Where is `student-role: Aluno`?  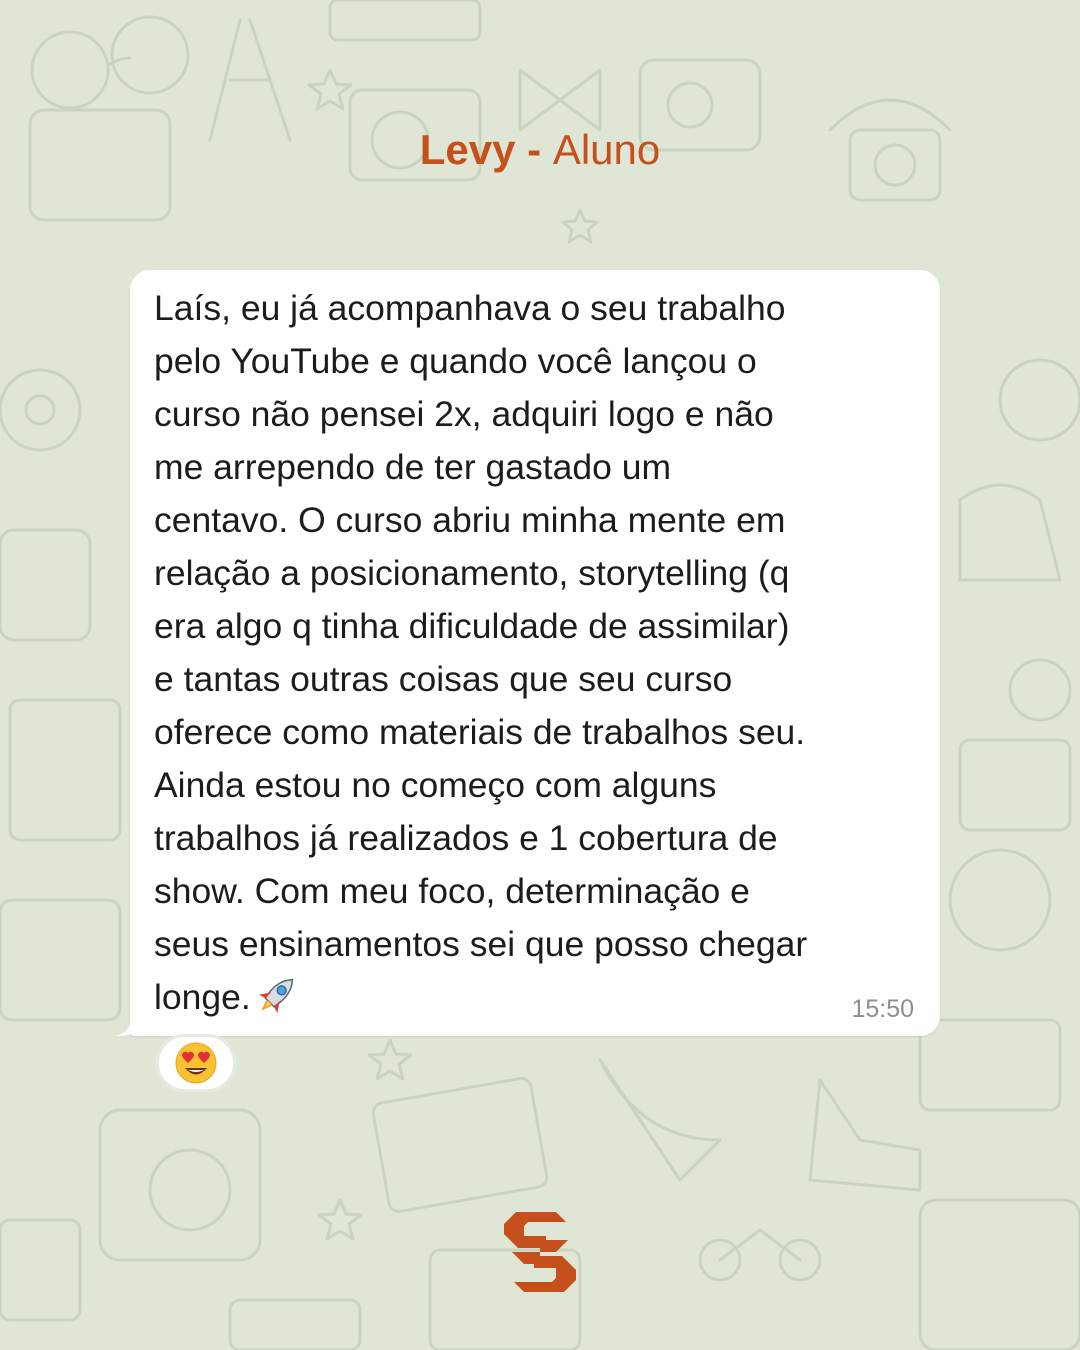
student-role: Aluno is located at coordinates (606, 149).